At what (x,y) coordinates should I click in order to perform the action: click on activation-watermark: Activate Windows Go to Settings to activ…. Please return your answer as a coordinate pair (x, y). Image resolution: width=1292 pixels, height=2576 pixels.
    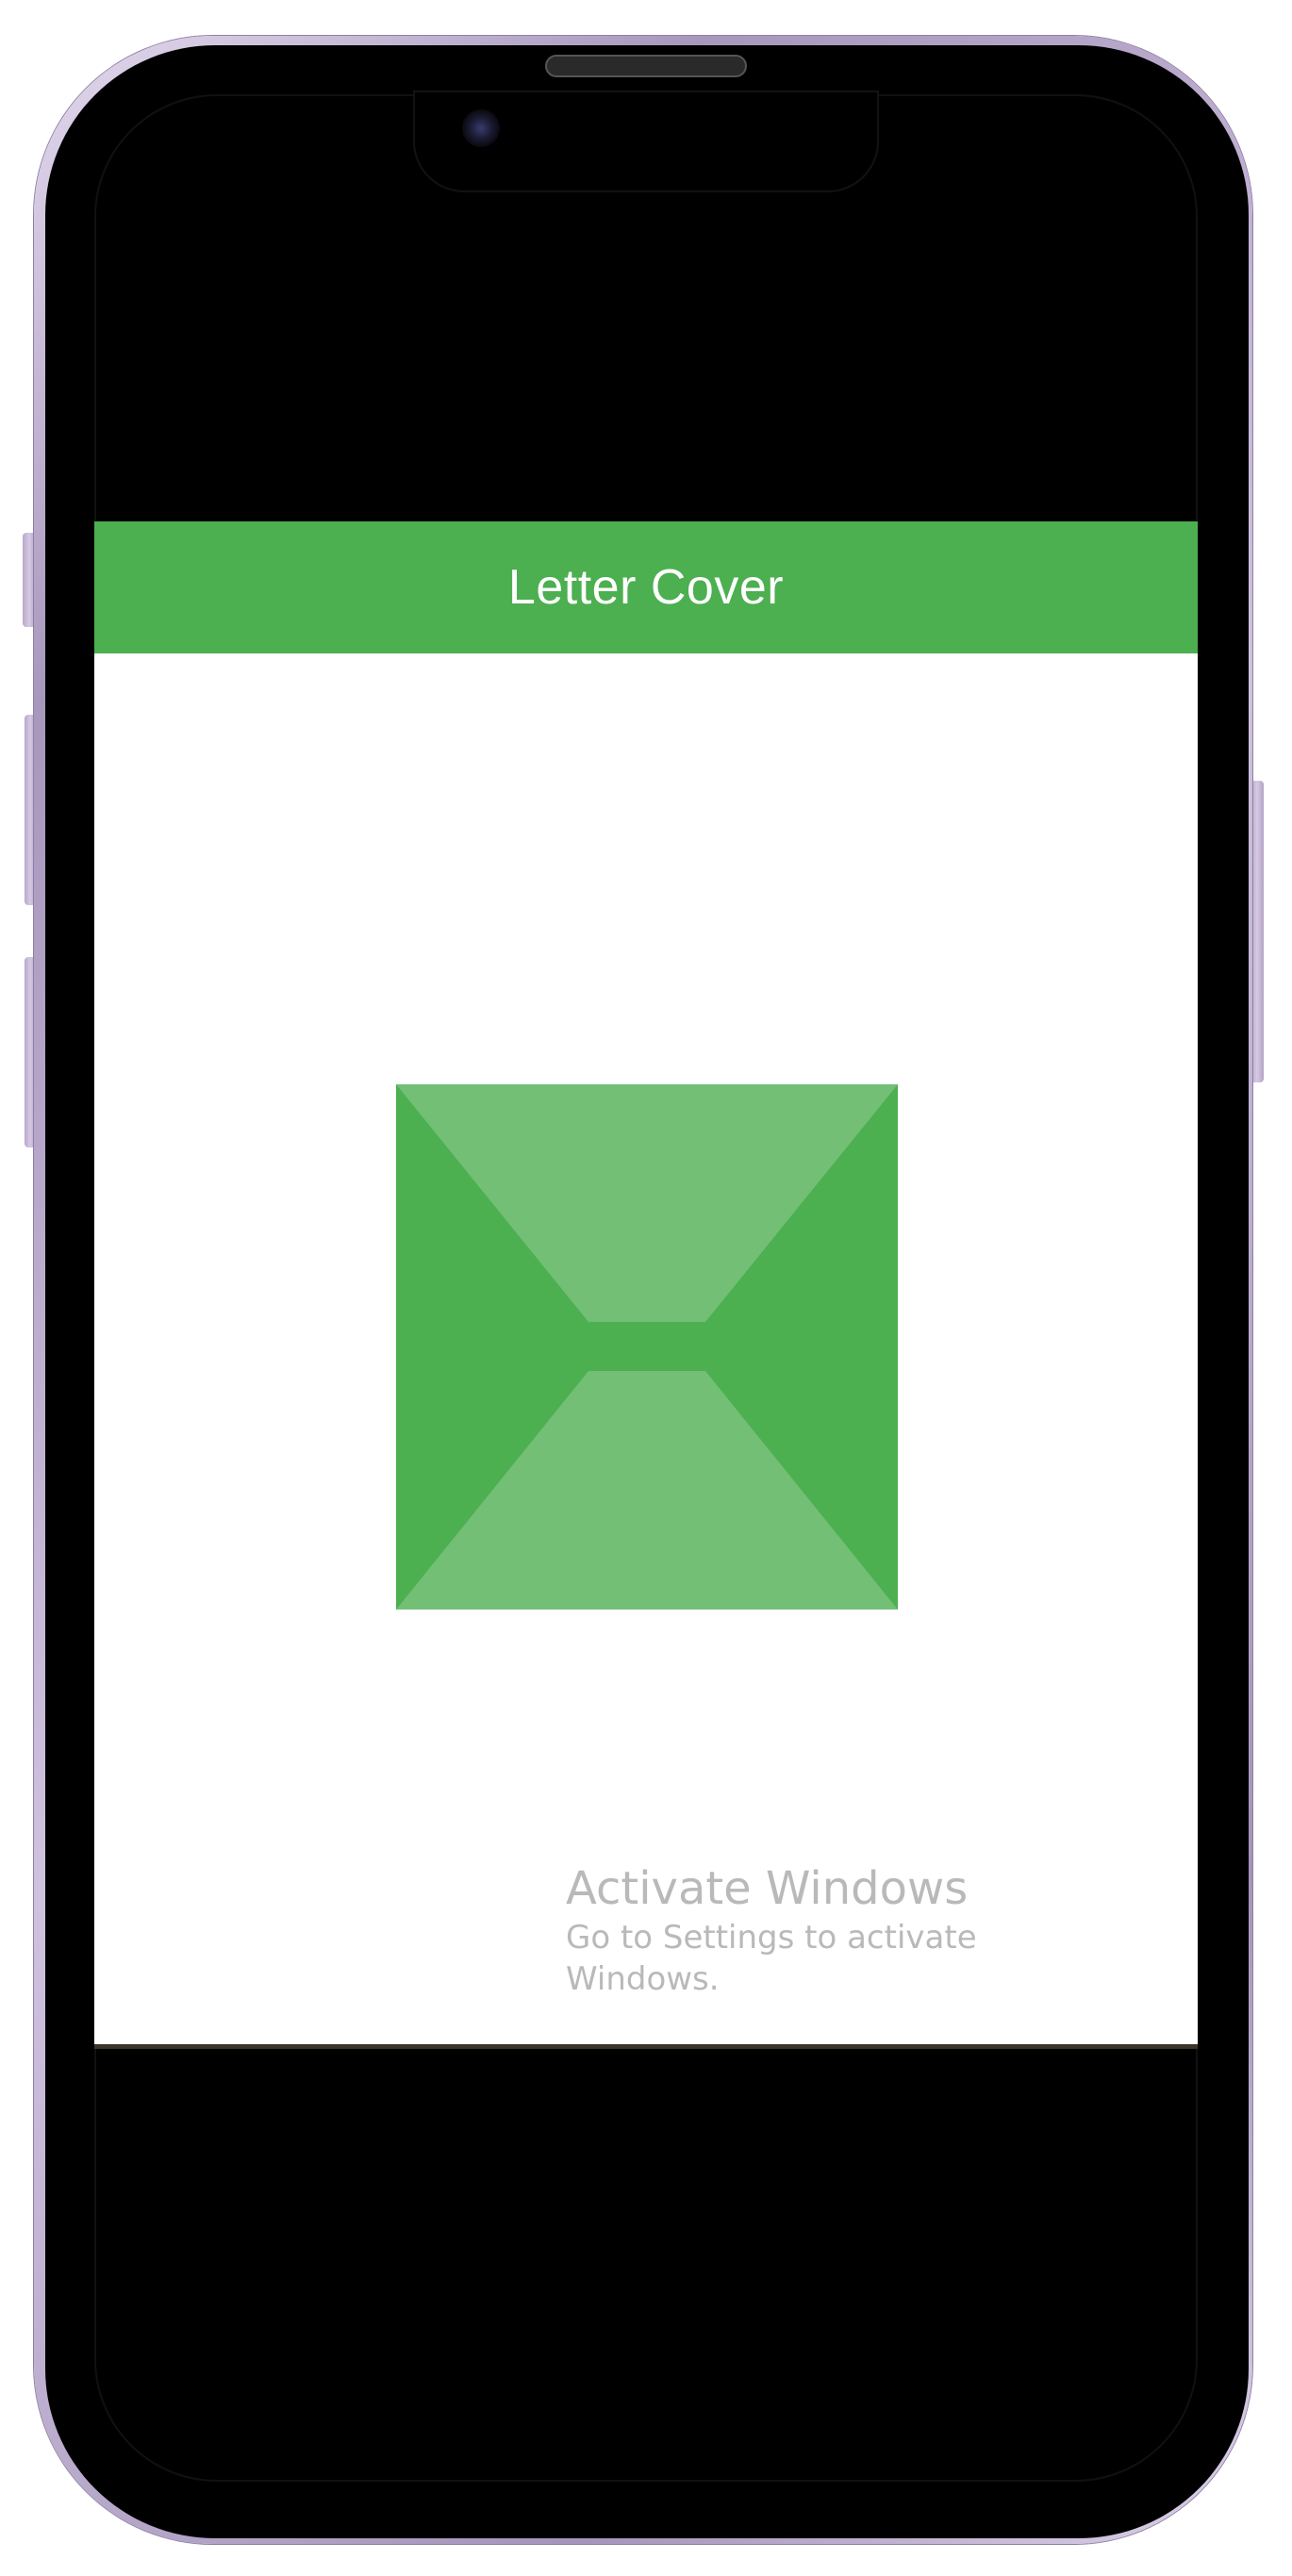
    Looking at the image, I should click on (849, 1931).